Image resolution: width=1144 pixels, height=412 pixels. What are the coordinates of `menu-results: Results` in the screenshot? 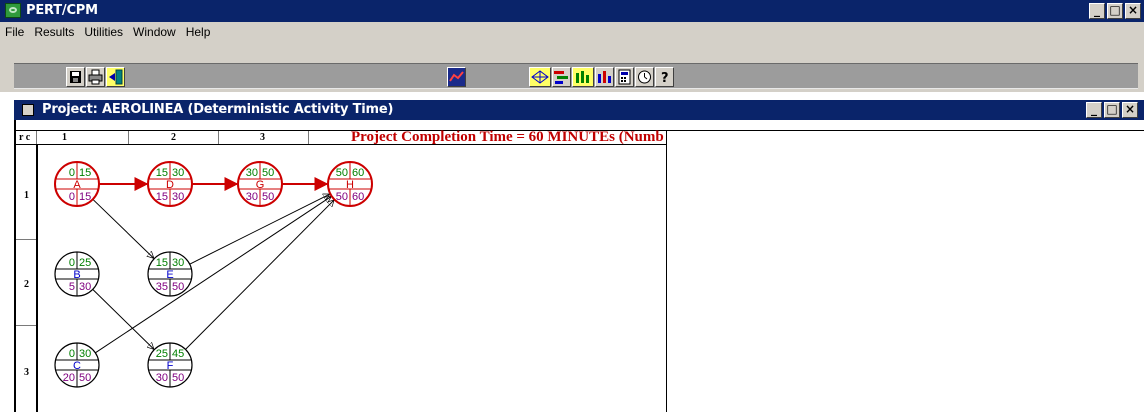 It's located at (54, 32).